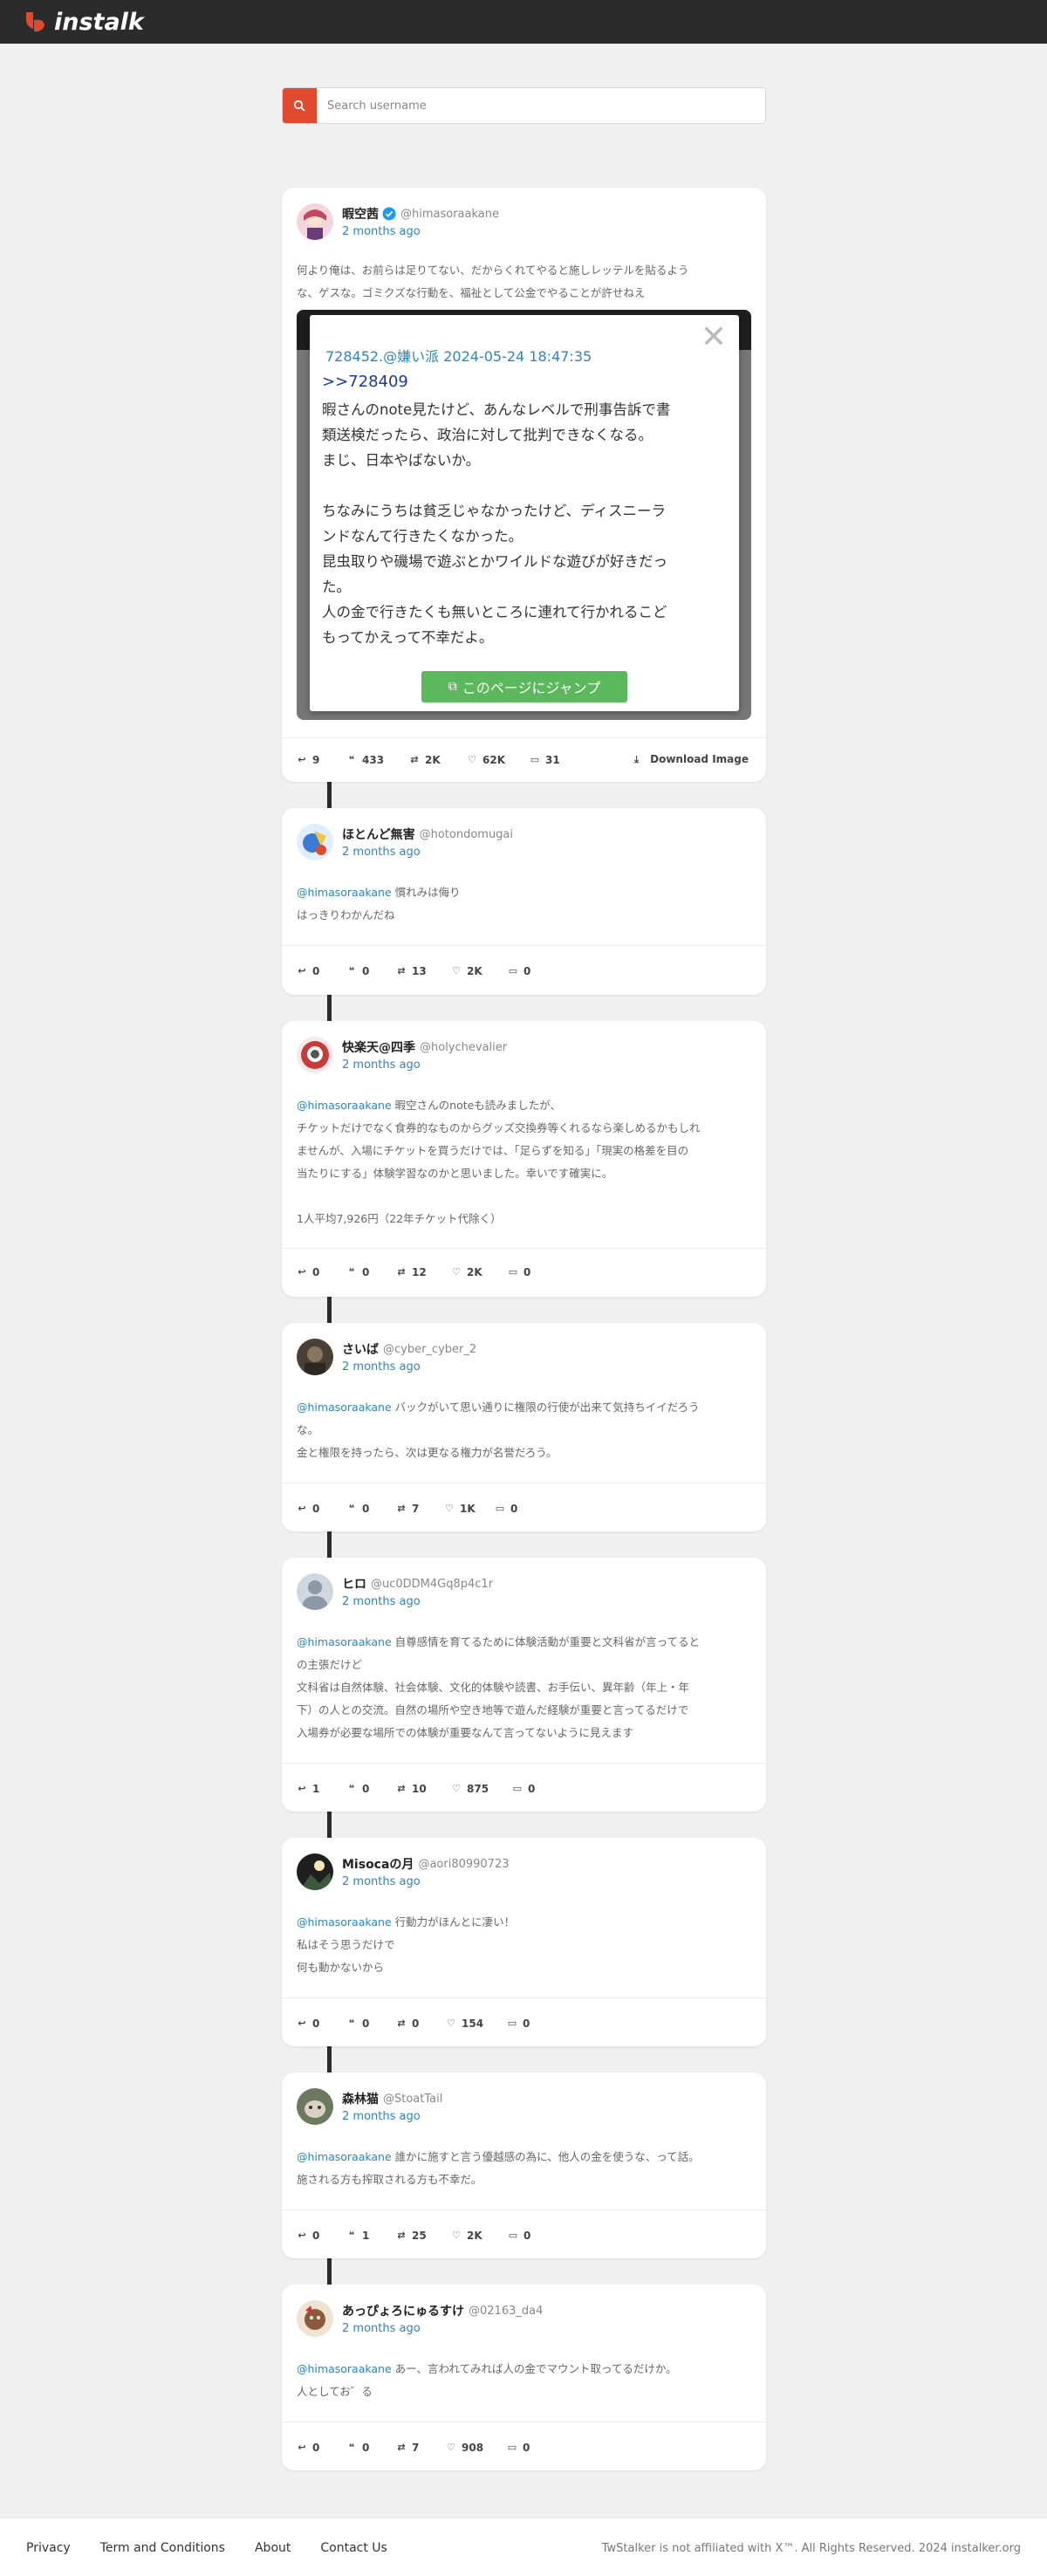 Image resolution: width=1047 pixels, height=2576 pixels. What do you see at coordinates (463, 1047) in the screenshot?
I see `username-handle: @holychevalier` at bounding box center [463, 1047].